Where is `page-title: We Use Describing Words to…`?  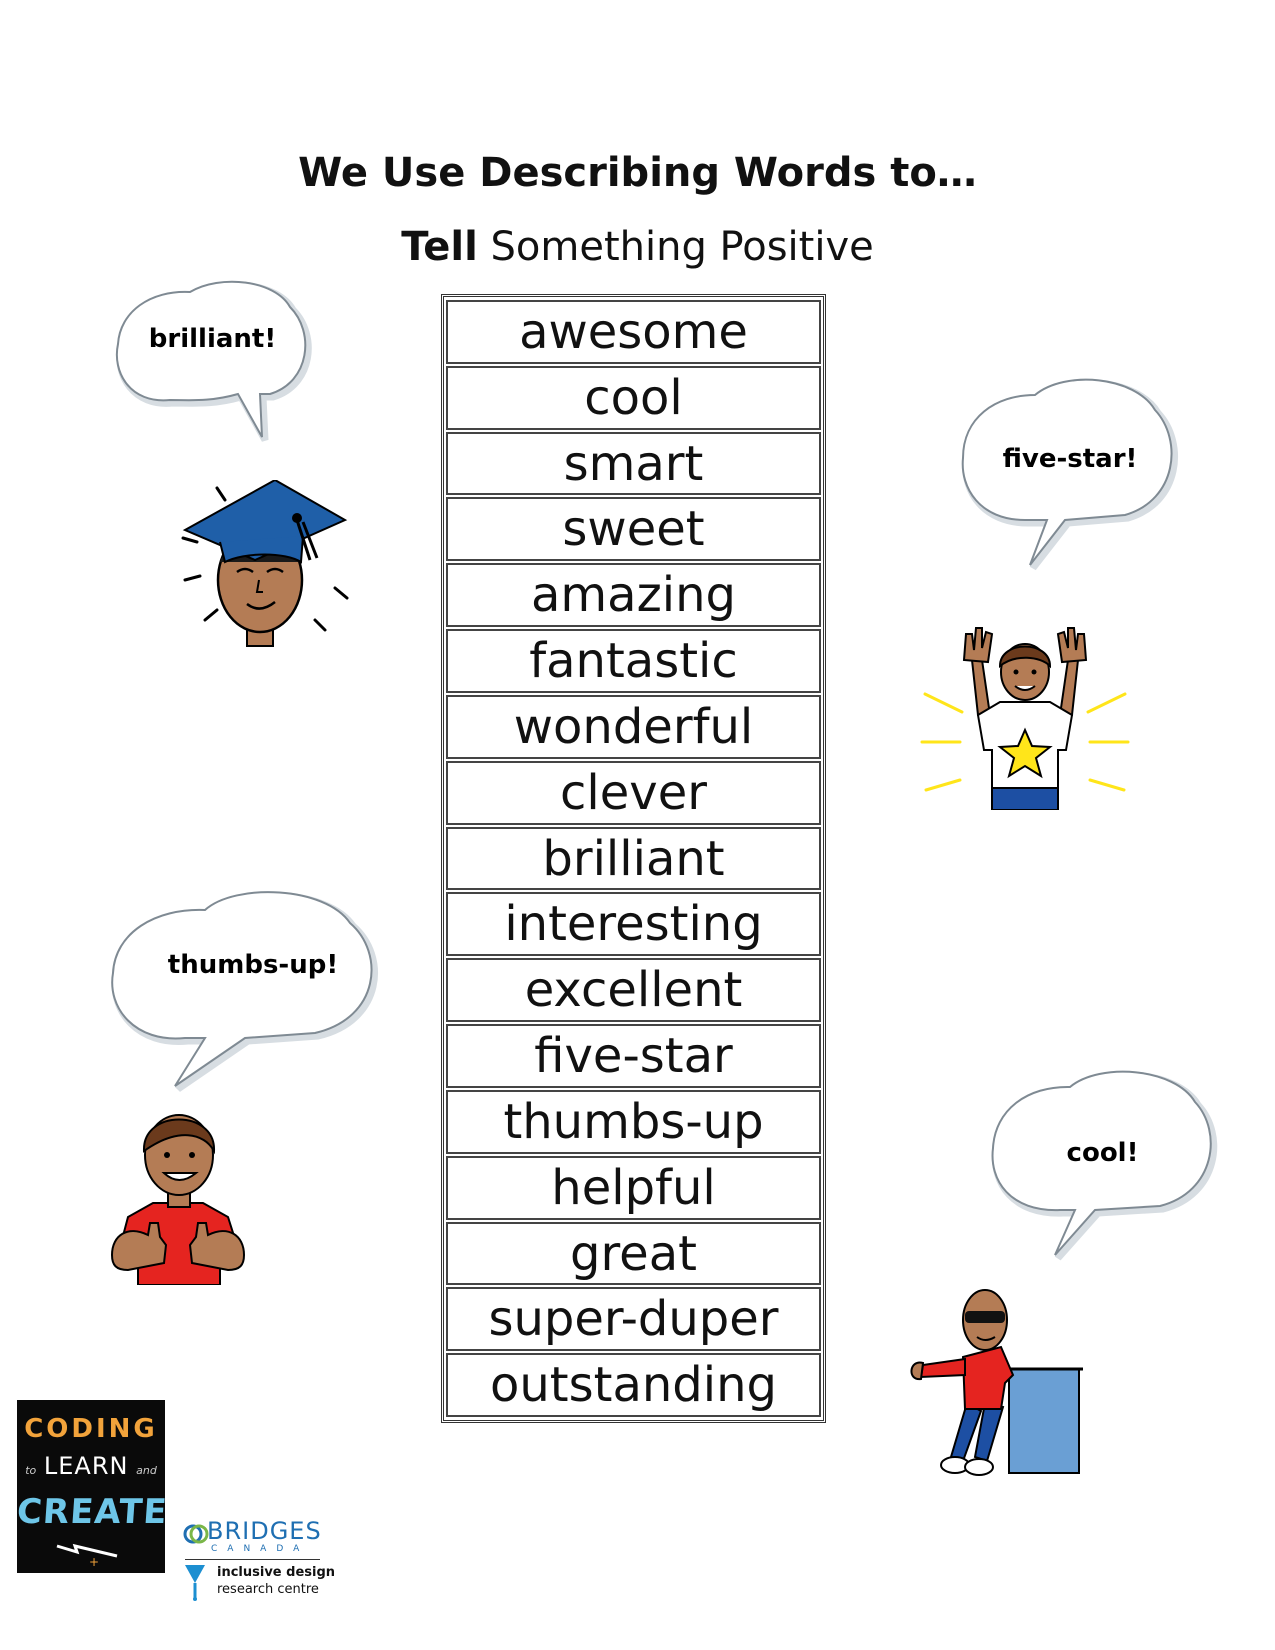 page-title: We Use Describing Words to… is located at coordinates (637, 173).